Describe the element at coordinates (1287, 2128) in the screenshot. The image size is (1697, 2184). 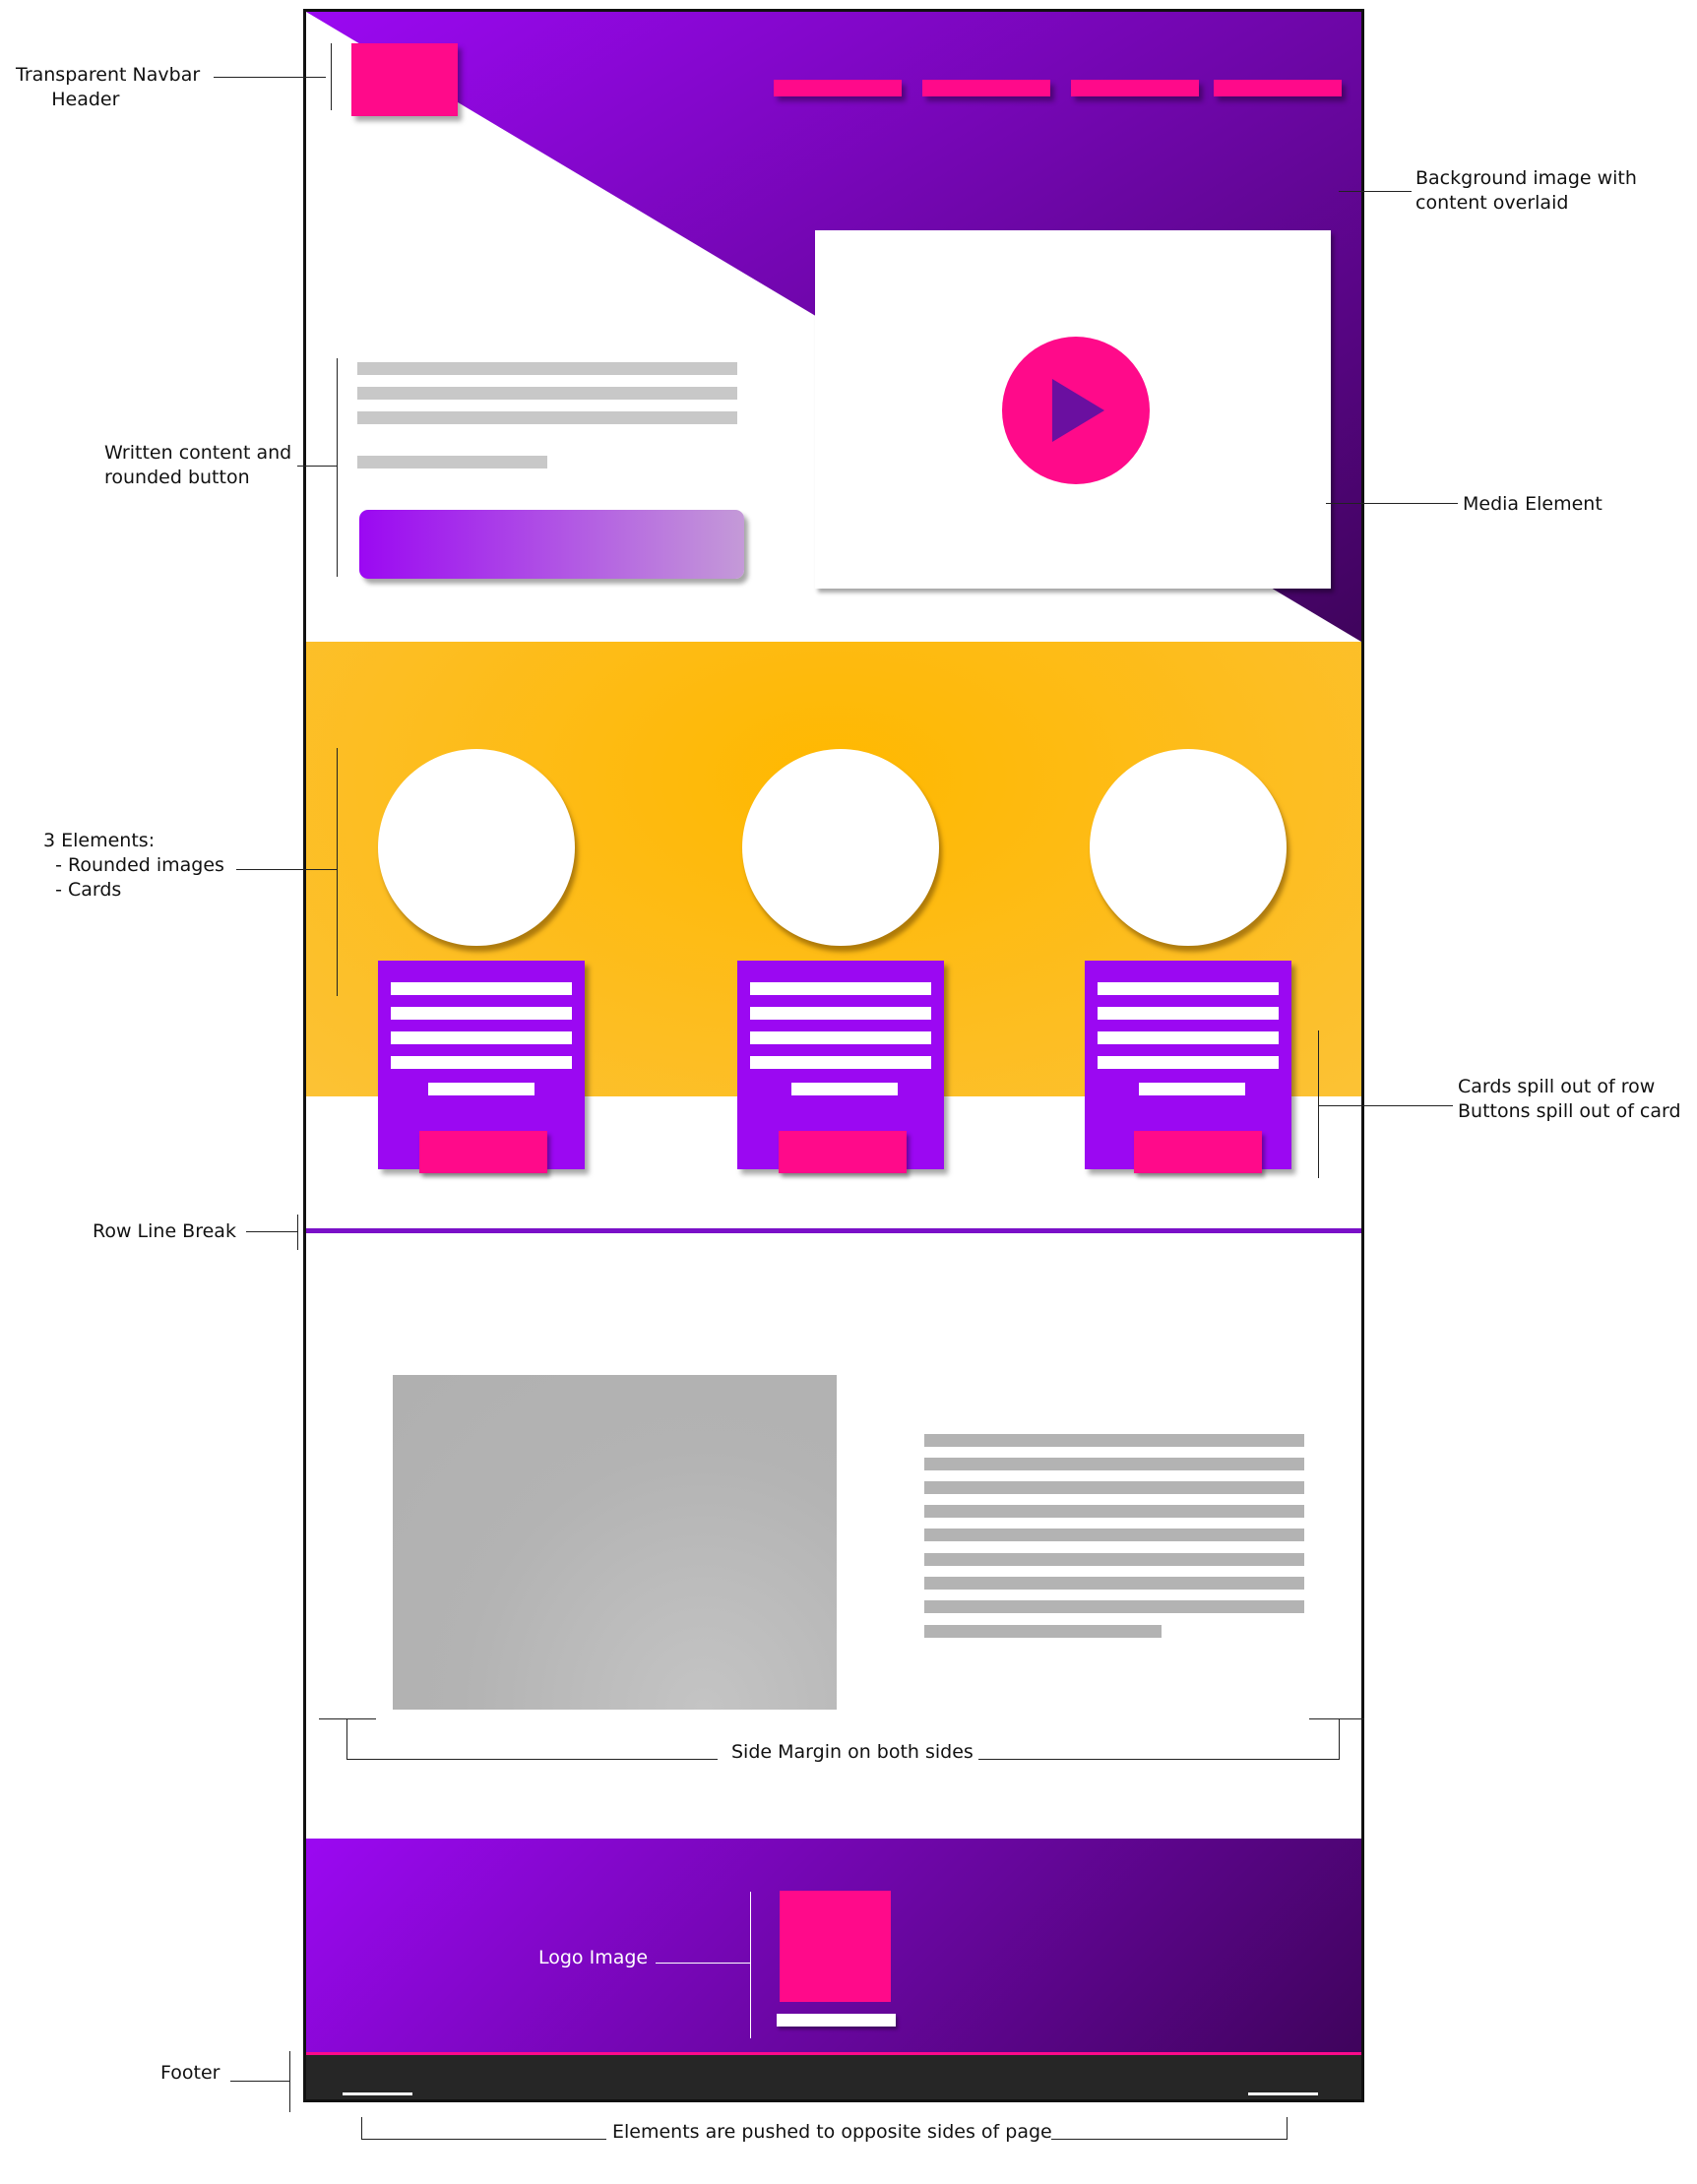
I see `opposite-marker-right` at that location.